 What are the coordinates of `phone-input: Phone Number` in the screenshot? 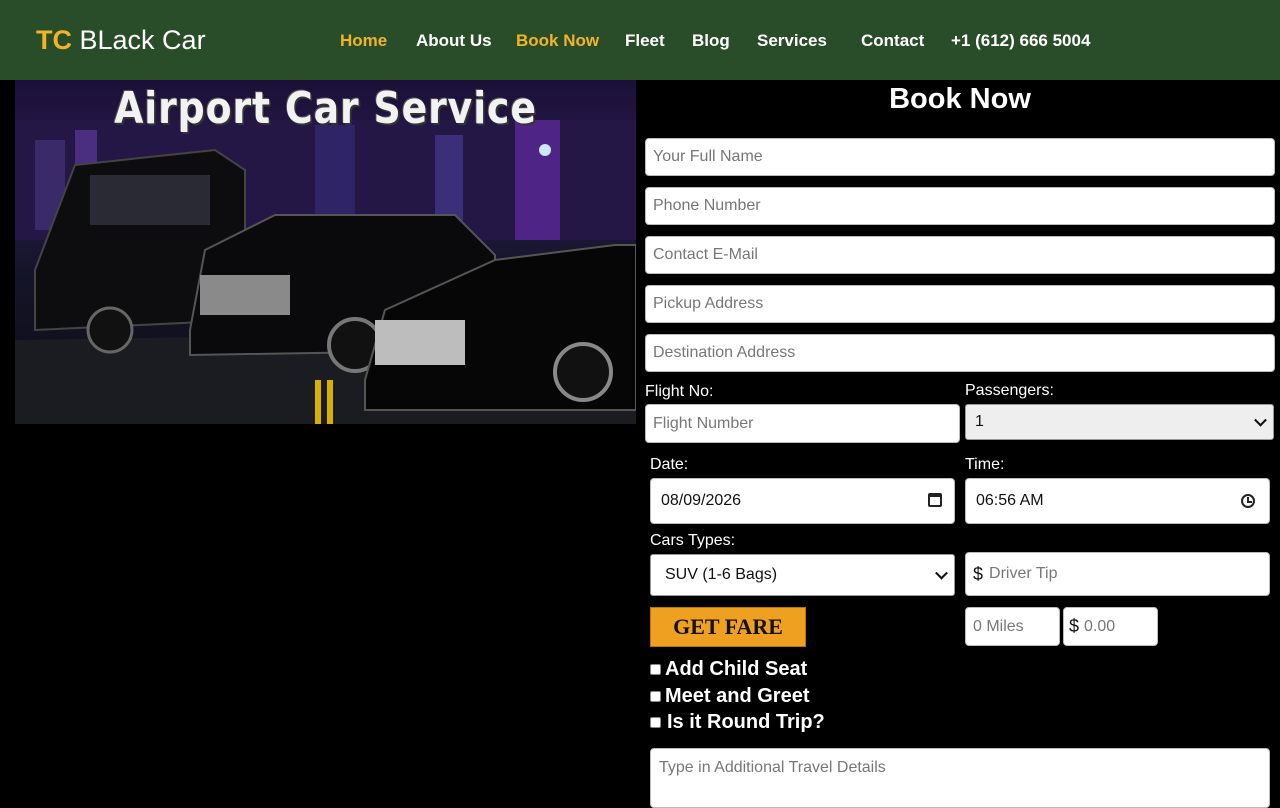 It's located at (960, 206).